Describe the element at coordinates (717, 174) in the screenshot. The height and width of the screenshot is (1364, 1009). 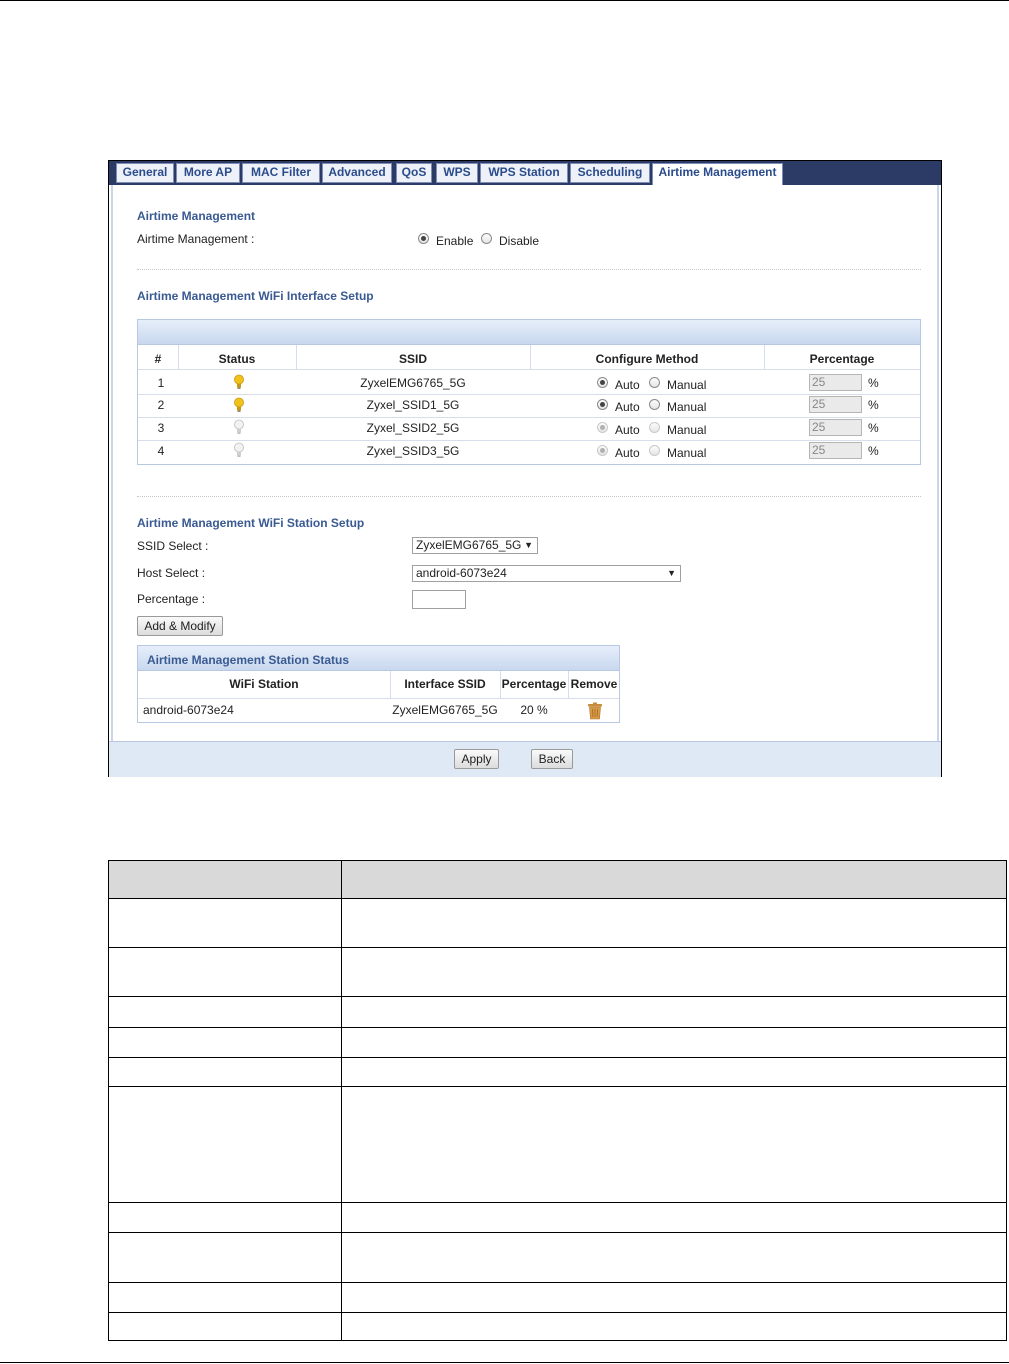
I see `tab-airtime-management: Airtime Management` at that location.